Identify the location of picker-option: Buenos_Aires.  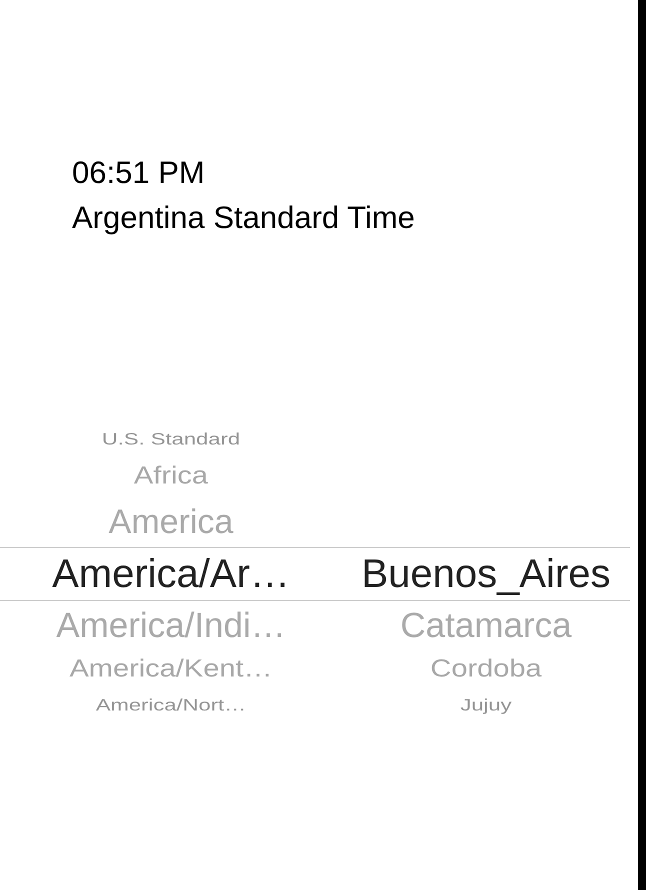
(486, 574).